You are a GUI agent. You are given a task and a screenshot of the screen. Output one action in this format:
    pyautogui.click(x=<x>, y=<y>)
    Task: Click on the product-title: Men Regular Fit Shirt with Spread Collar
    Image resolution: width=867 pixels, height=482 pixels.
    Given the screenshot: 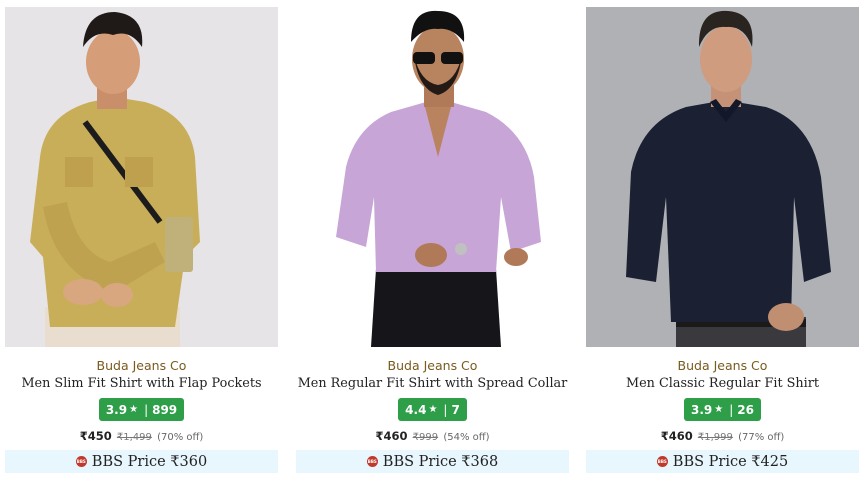 What is the action you would take?
    pyautogui.click(x=432, y=383)
    